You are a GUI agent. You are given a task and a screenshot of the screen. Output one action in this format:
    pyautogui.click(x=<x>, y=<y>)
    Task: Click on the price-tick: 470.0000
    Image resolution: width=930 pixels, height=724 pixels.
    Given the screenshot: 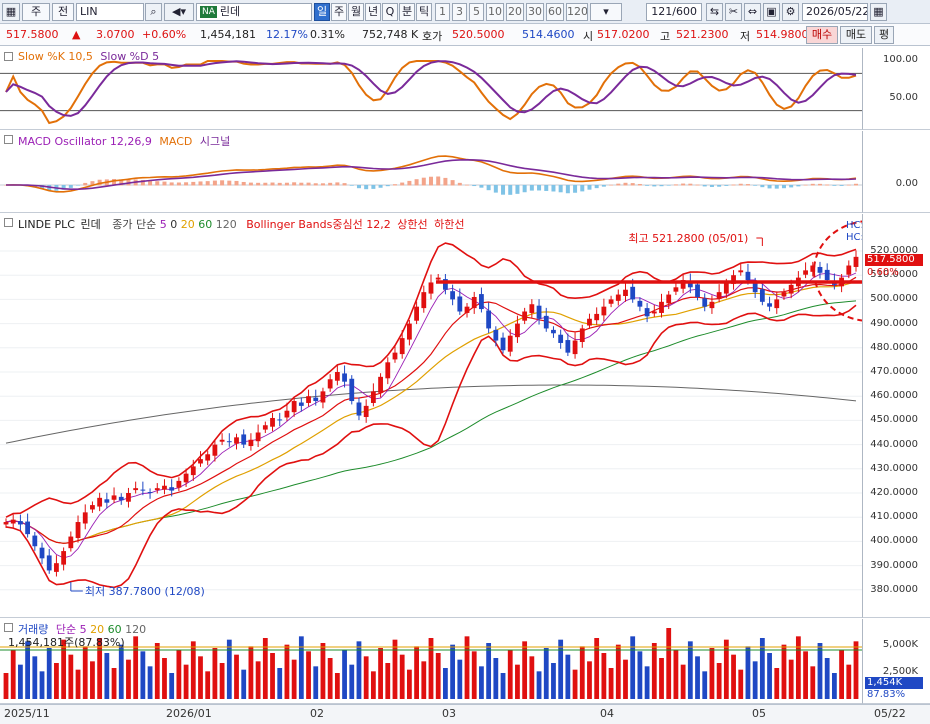 What is the action you would take?
    pyautogui.click(x=894, y=371)
    